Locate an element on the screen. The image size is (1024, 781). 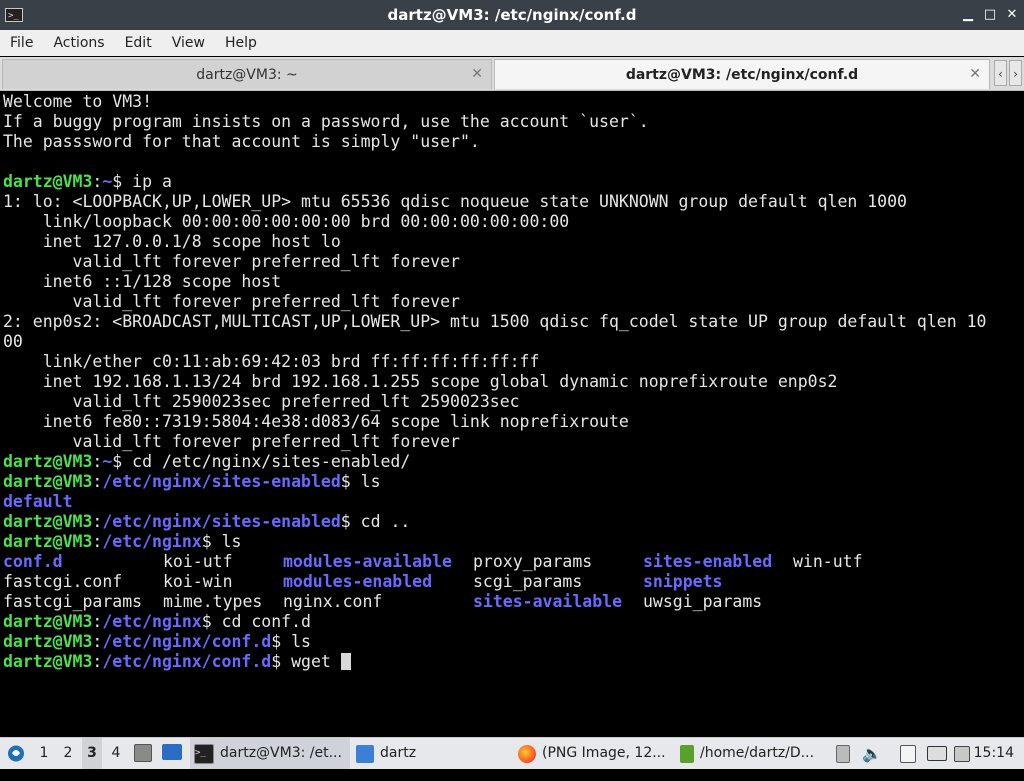
command-text: cd conf.d is located at coordinates (266, 621).